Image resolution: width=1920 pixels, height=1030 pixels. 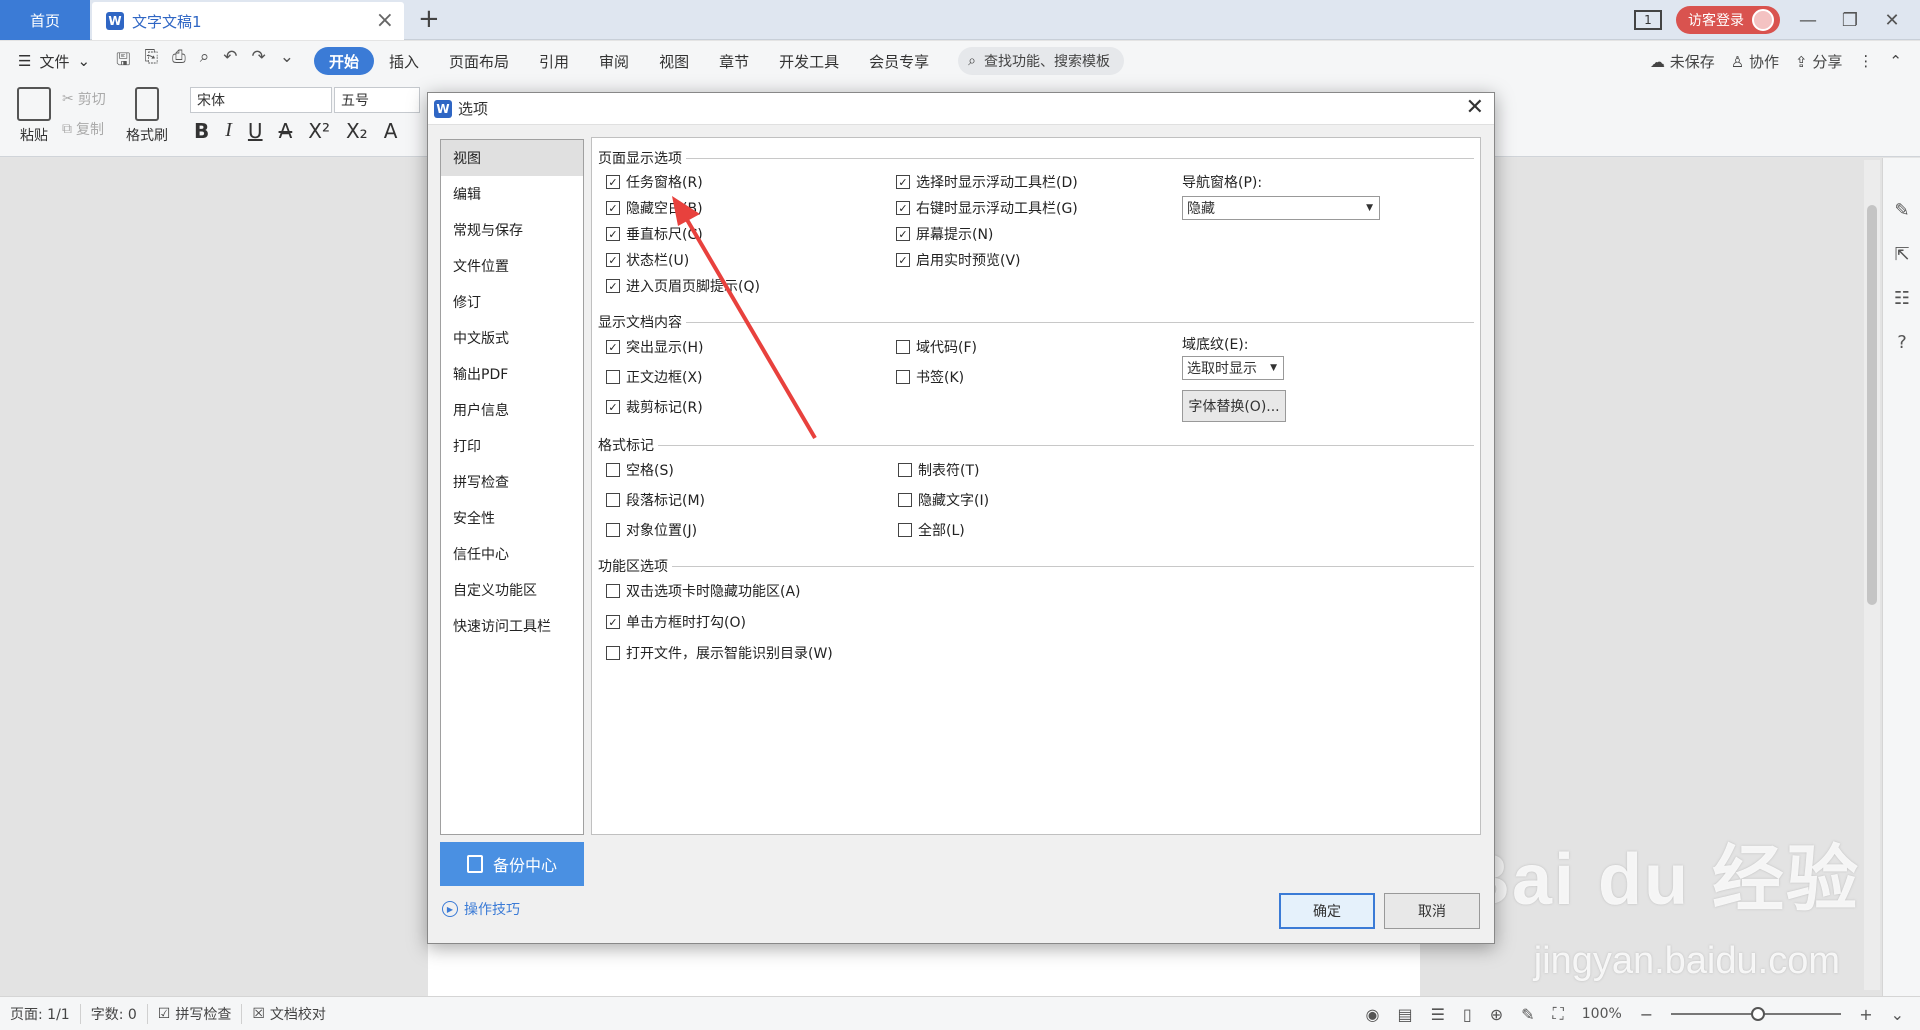 I want to click on italic-icon: I, so click(x=228, y=131).